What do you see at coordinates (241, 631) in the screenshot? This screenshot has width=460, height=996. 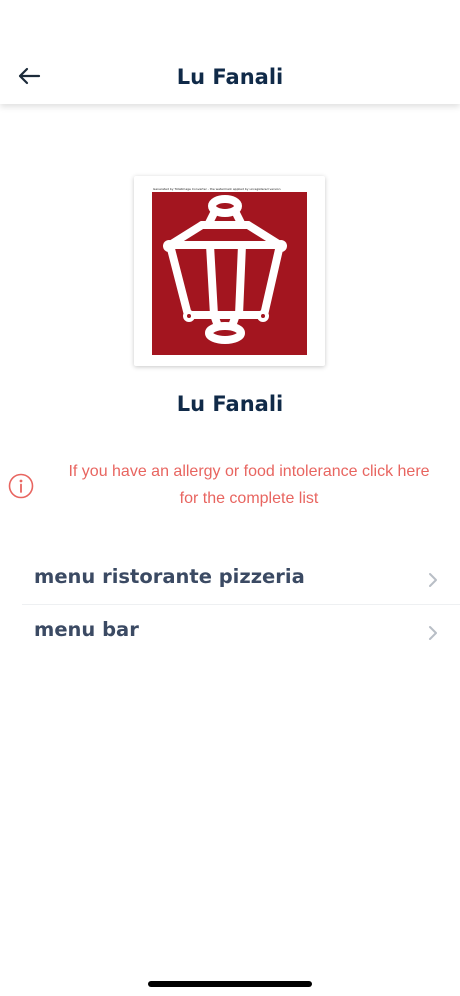 I see `menu-item-bar: menu bar` at bounding box center [241, 631].